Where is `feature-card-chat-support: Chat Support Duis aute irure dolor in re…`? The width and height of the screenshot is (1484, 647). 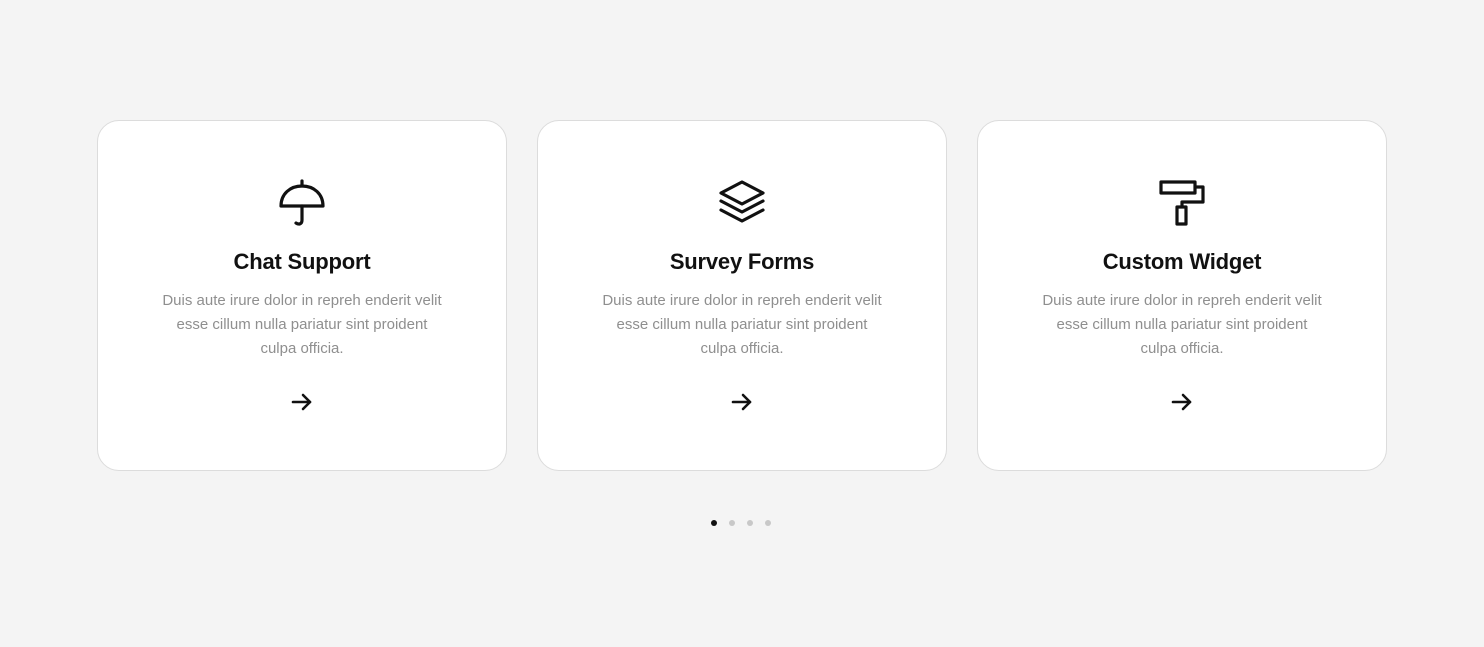 feature-card-chat-support: Chat Support Duis aute irure dolor in re… is located at coordinates (302, 295).